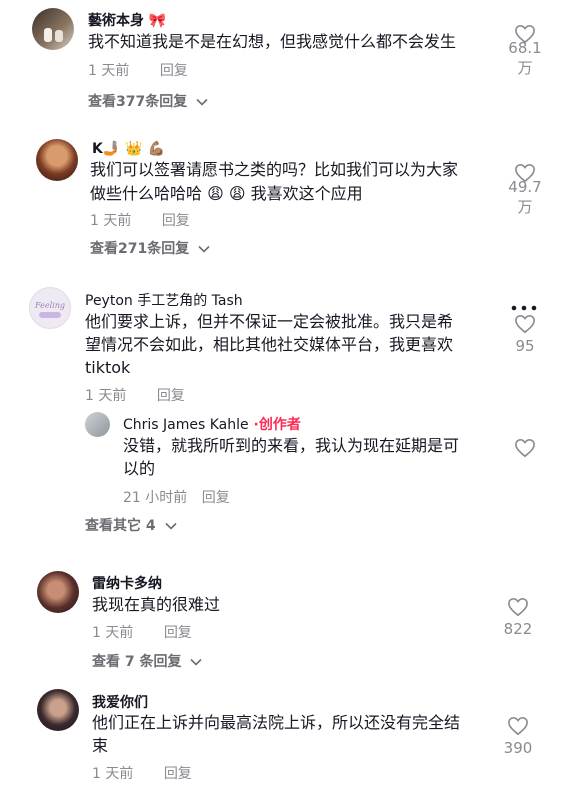 The width and height of the screenshot is (575, 792). I want to click on comment-text-line: 他们要求上诉，但并不保证一定会被批准。我只是希, so click(269, 321).